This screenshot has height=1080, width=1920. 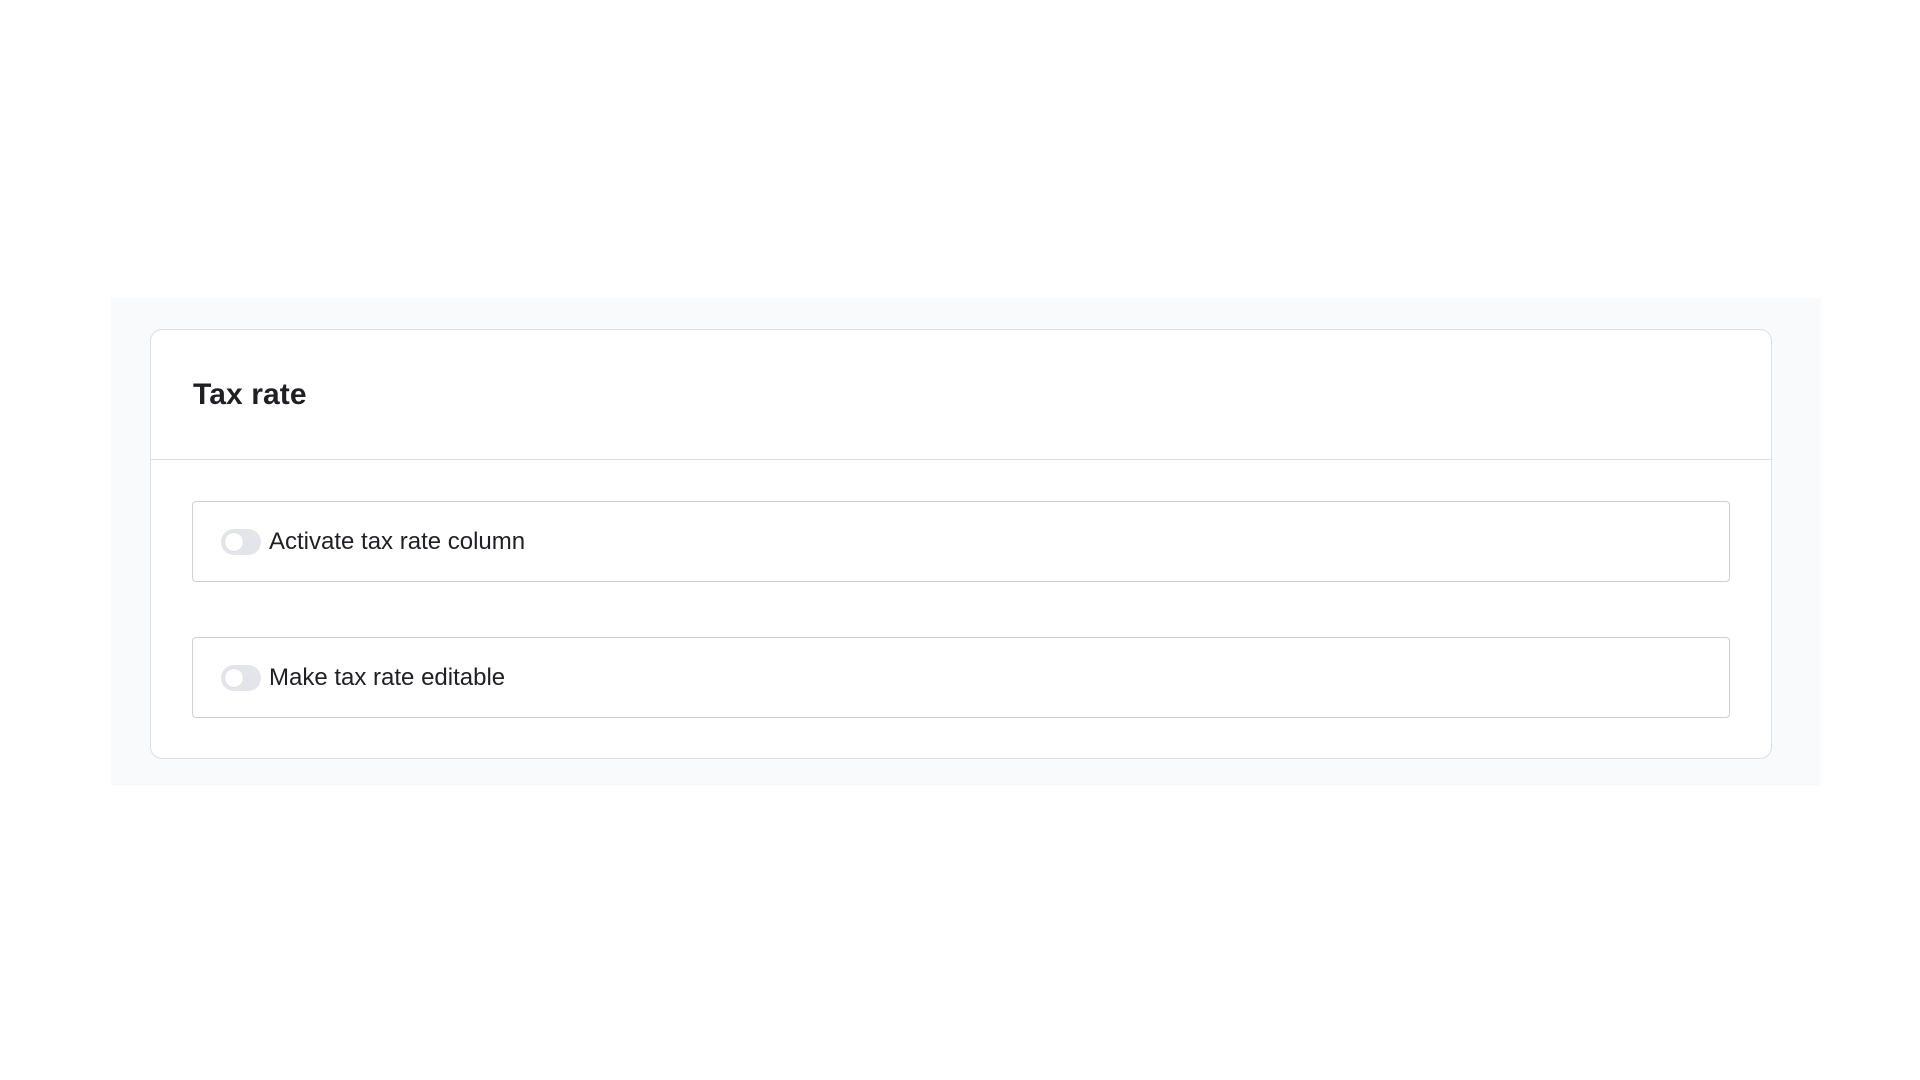 I want to click on toggle-row-make-tax-rate-editable: Make tax rate editable, so click(x=961, y=677).